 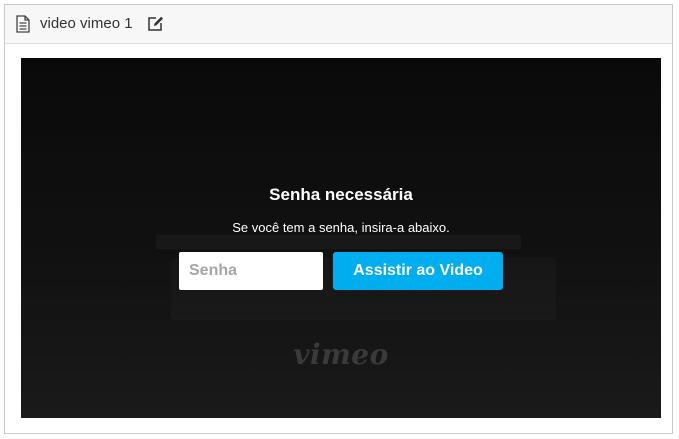 I want to click on document-icon, so click(x=23, y=24).